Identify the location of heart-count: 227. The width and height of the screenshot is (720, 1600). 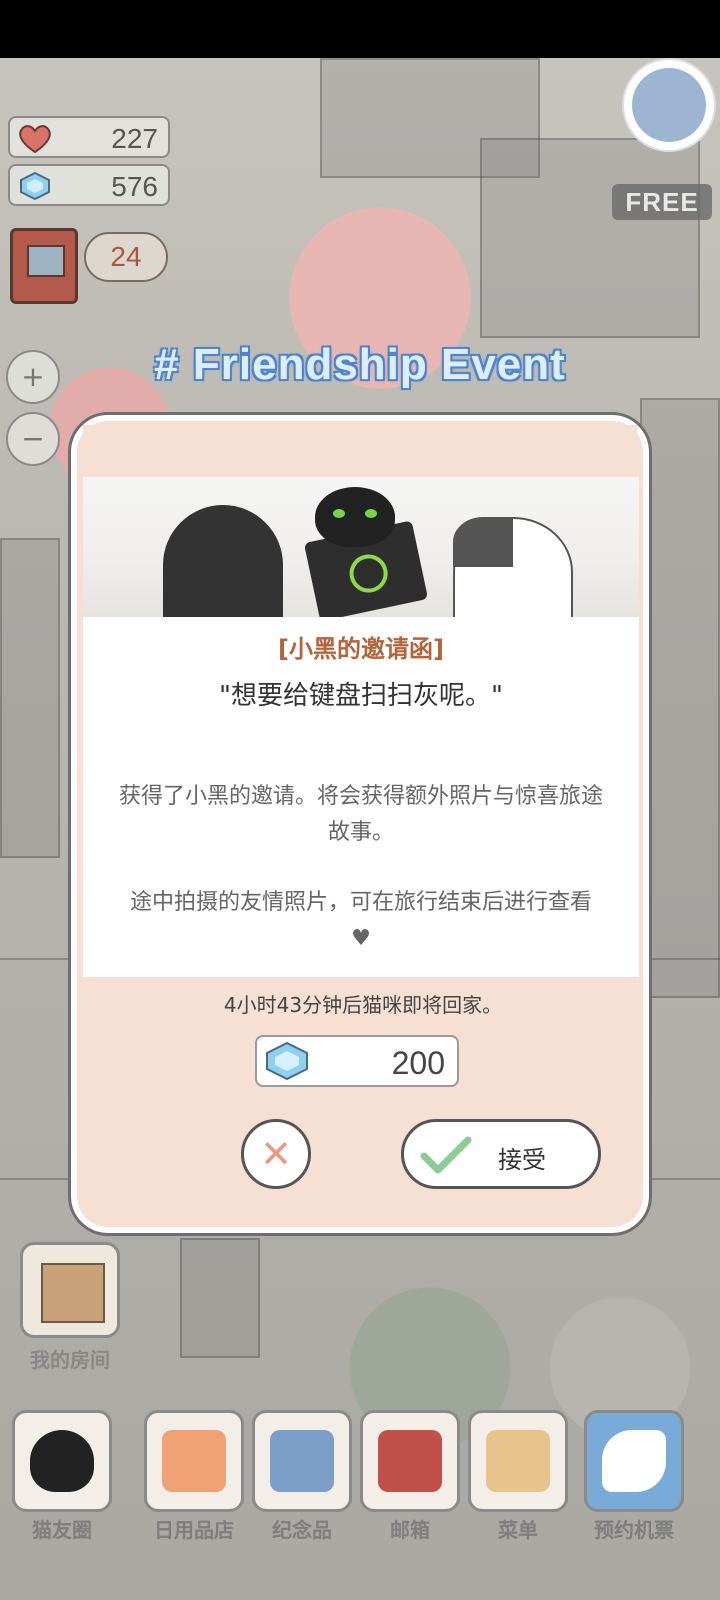
(134, 138).